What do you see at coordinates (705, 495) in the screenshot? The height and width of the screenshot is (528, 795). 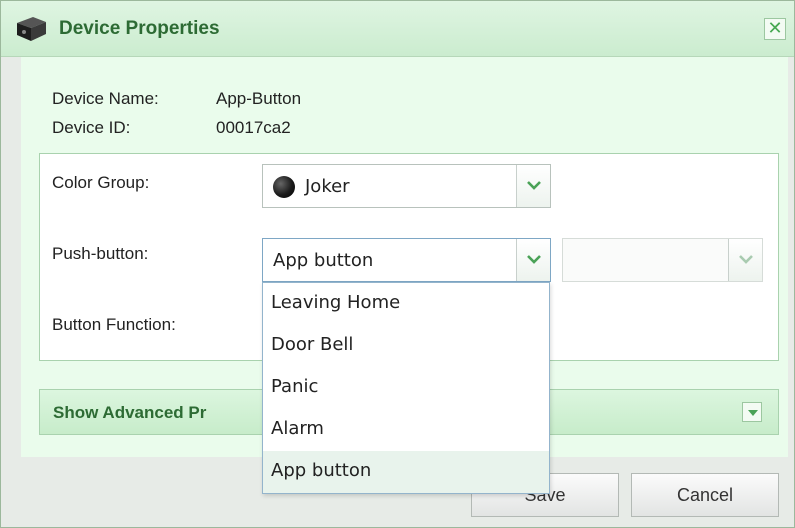 I see `cancel-button: Cancel` at bounding box center [705, 495].